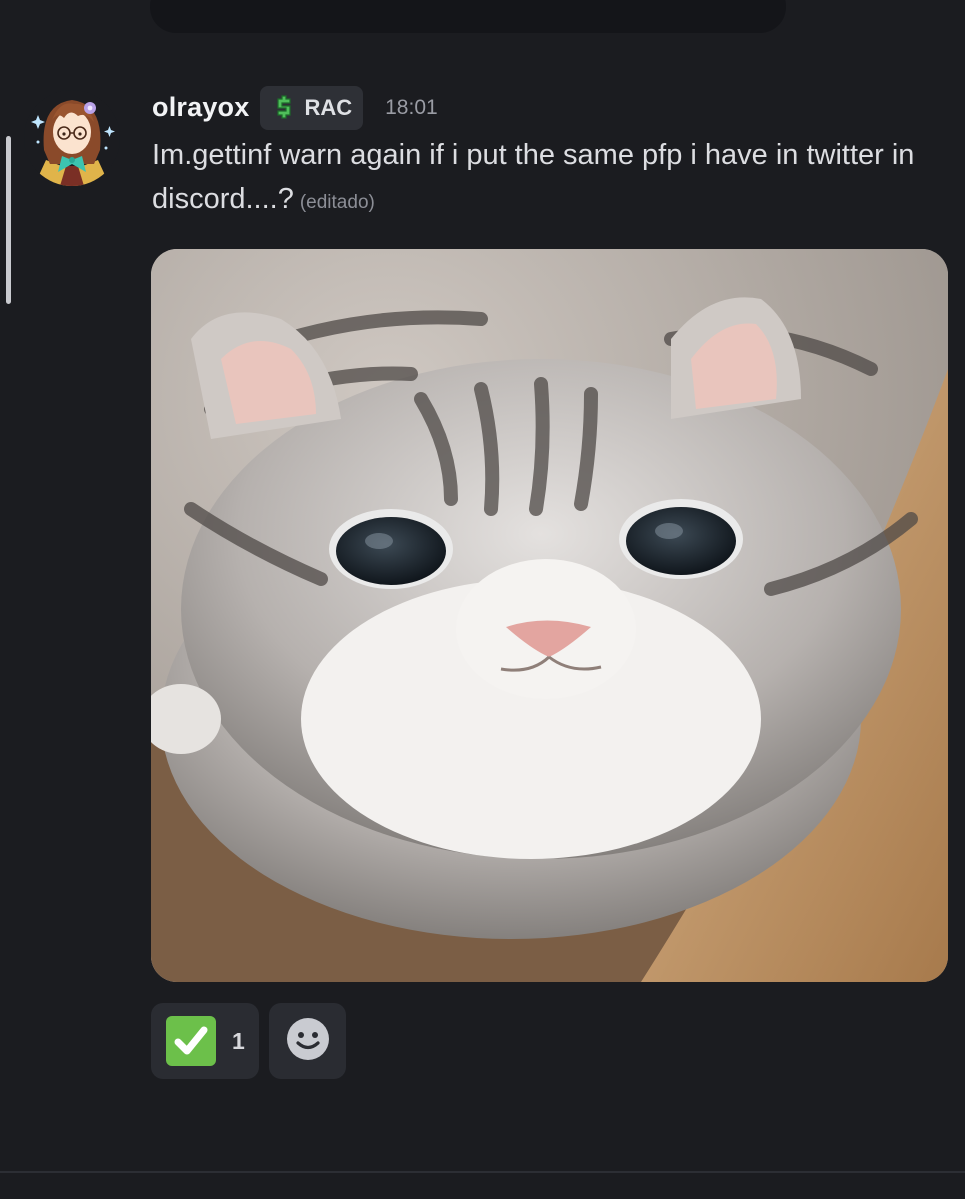  I want to click on user-avatar, so click(72, 138).